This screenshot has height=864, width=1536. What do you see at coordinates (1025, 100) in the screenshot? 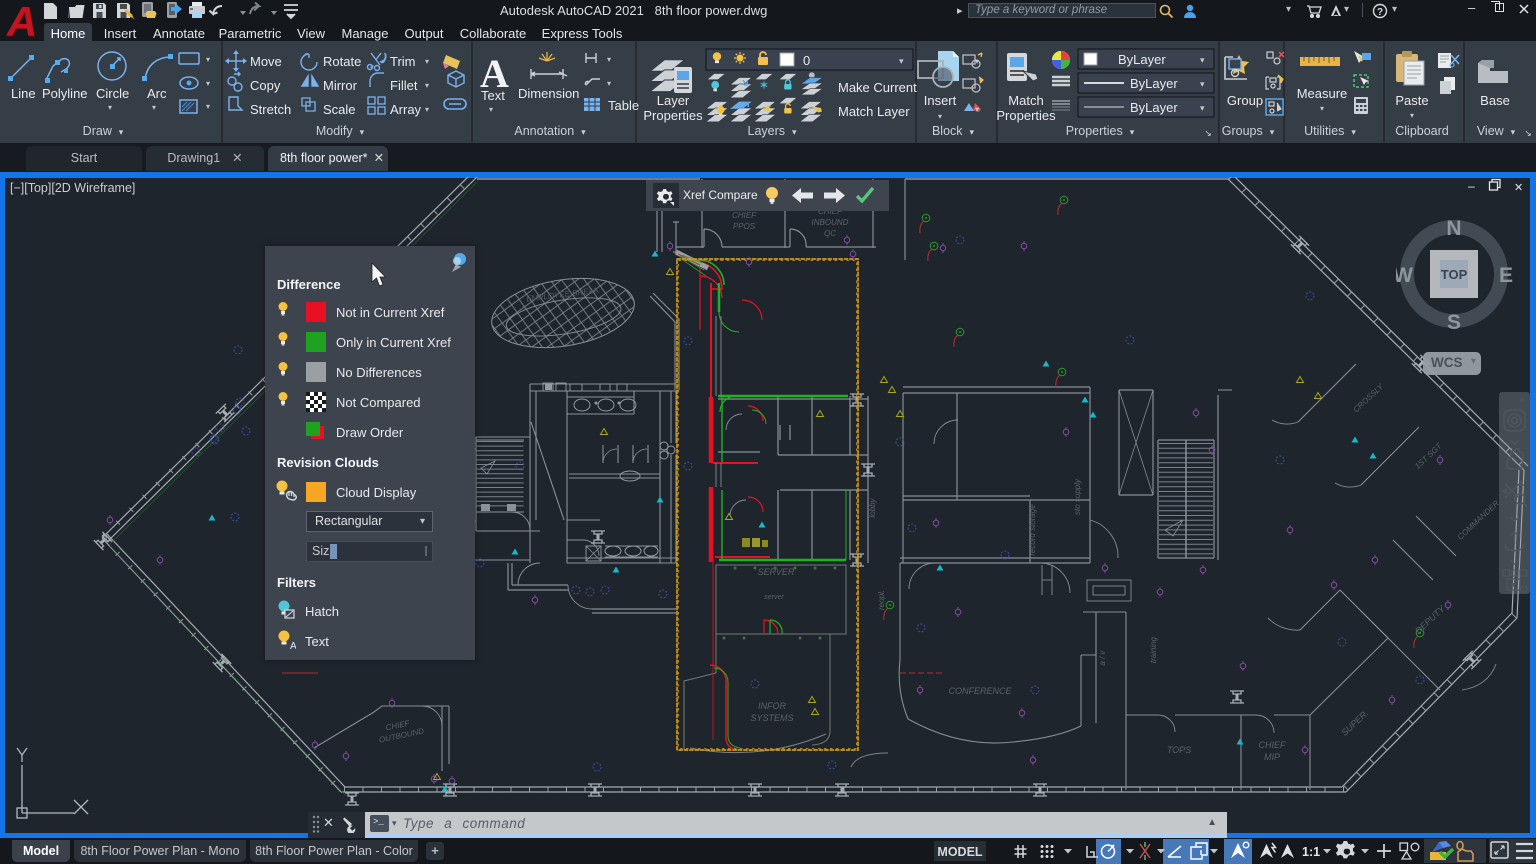
I see `svg-text: Match` at bounding box center [1025, 100].